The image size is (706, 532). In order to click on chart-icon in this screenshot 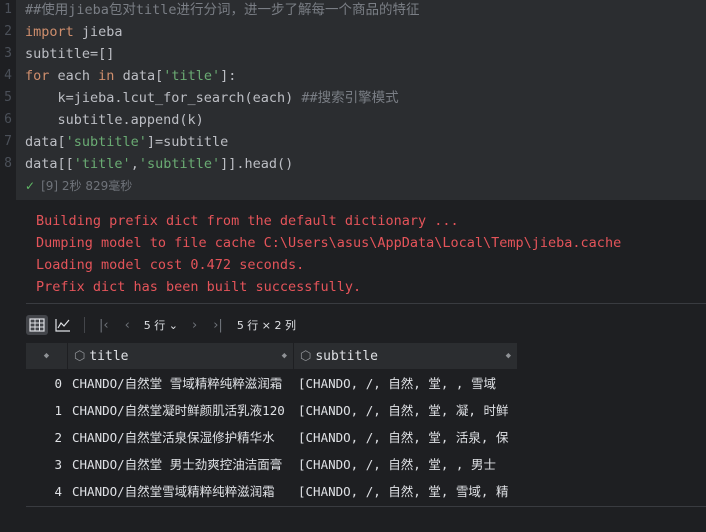, I will do `click(62, 325)`.